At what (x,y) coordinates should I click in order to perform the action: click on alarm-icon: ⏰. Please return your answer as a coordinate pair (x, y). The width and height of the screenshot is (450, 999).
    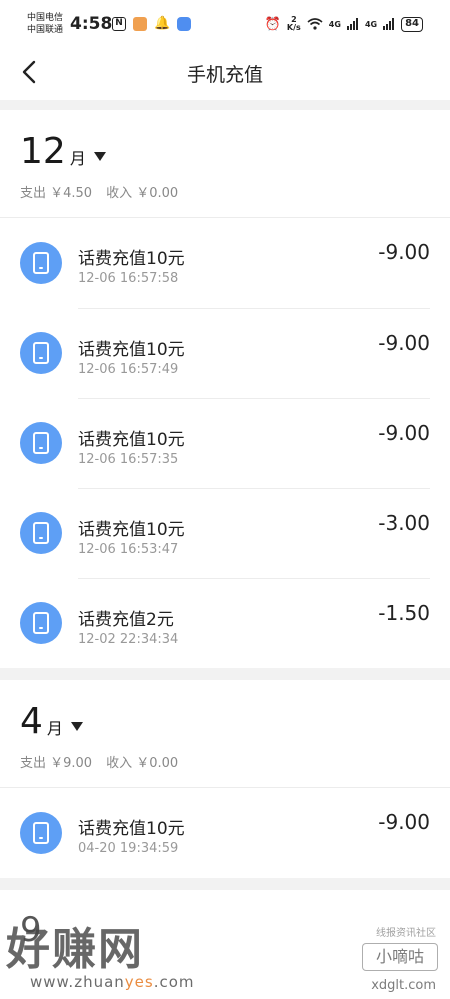
    Looking at the image, I should click on (272, 24).